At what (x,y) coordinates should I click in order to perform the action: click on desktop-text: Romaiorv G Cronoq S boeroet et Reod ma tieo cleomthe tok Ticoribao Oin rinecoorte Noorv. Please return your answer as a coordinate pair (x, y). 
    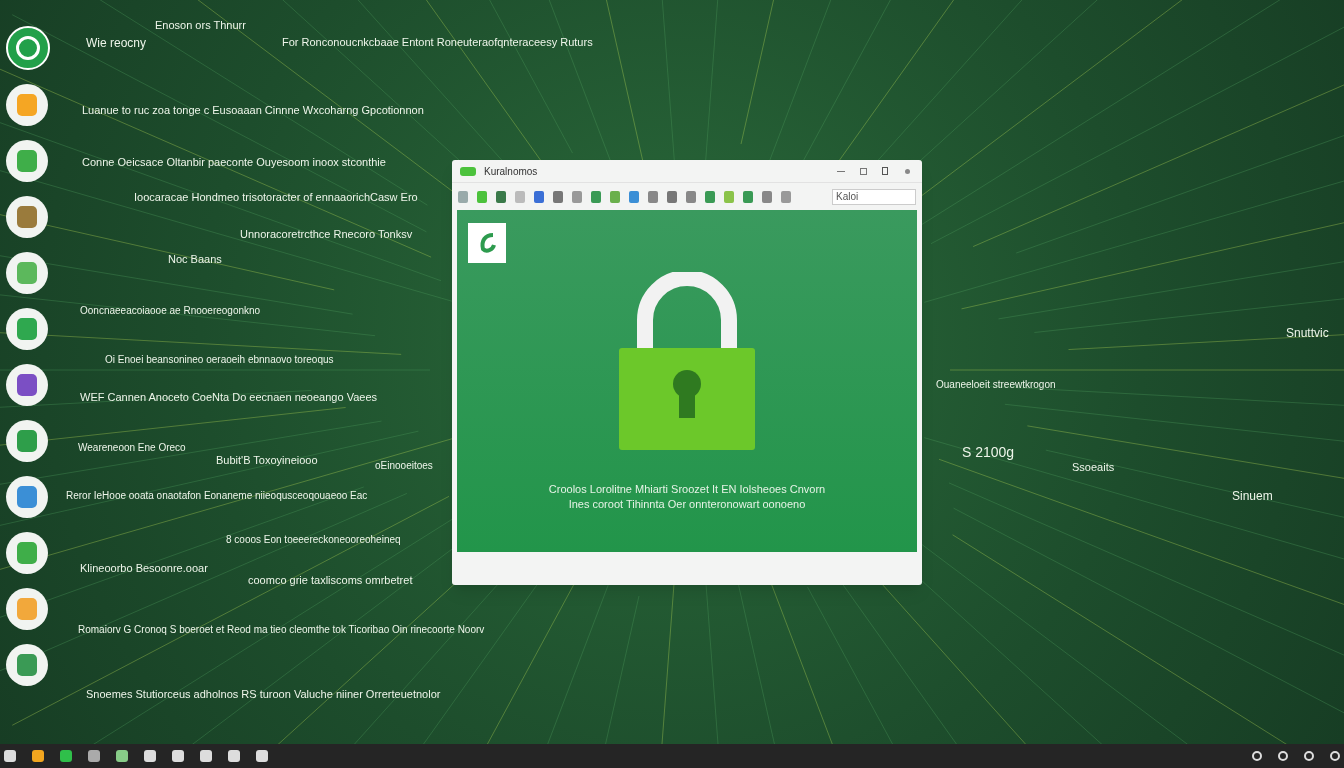
    Looking at the image, I should click on (281, 630).